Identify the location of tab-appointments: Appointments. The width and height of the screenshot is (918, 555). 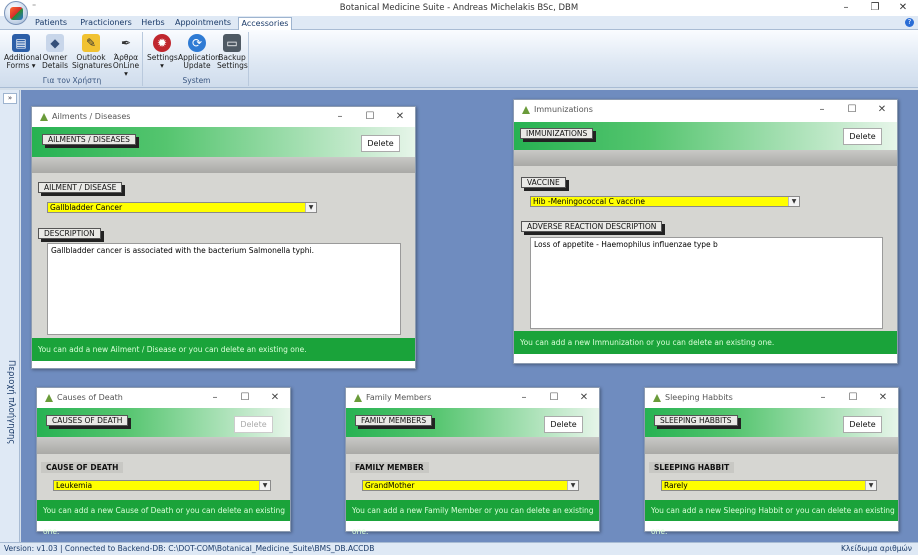
(203, 23).